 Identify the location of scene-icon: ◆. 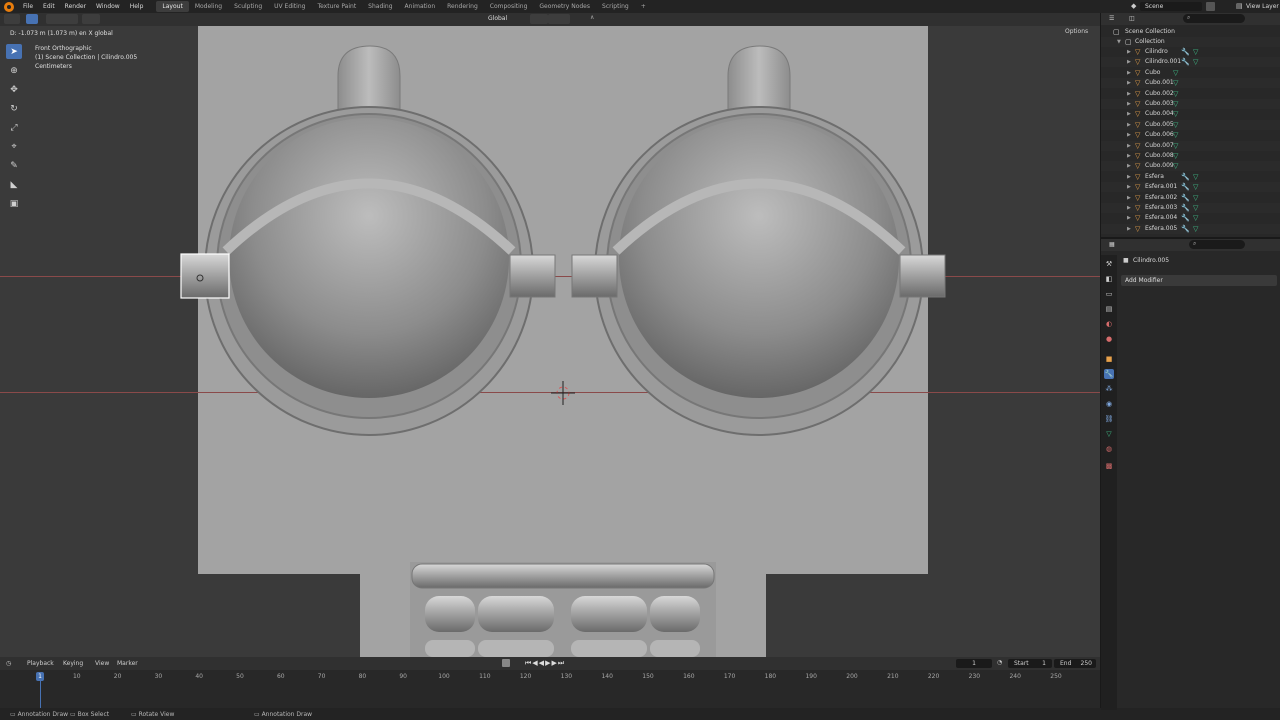
(1135, 6).